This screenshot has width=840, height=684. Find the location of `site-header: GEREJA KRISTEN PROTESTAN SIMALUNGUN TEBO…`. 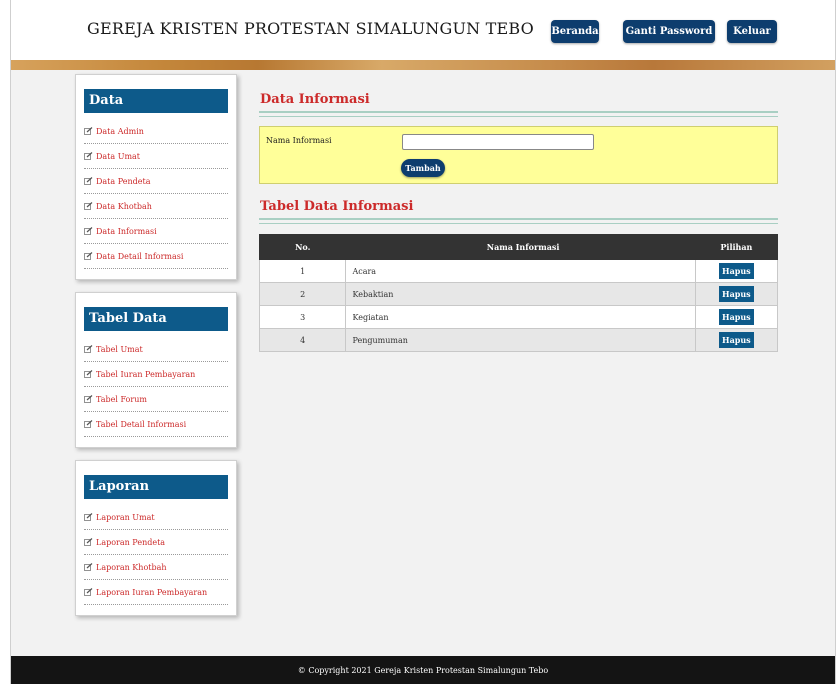

site-header: GEREJA KRISTEN PROTESTAN SIMALUNGUN TEBO… is located at coordinates (423, 30).